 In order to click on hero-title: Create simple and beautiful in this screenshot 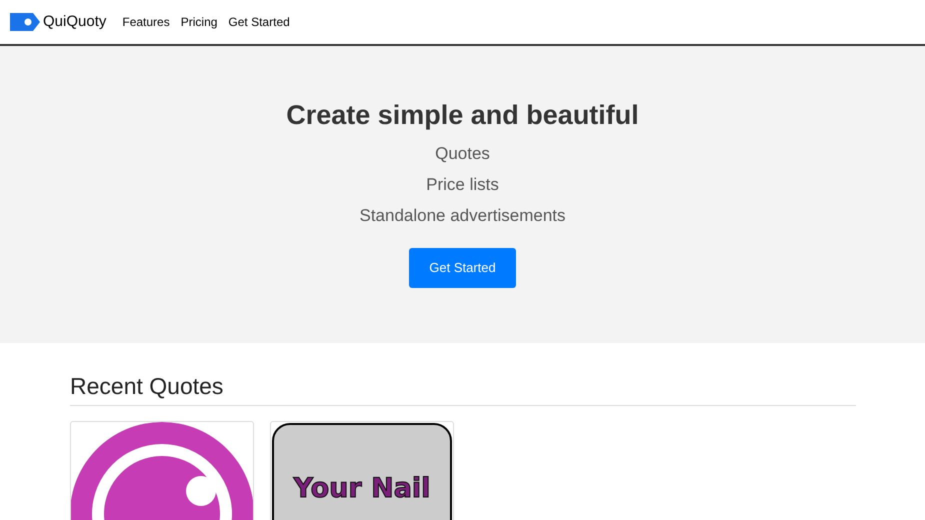, I will do `click(462, 115)`.